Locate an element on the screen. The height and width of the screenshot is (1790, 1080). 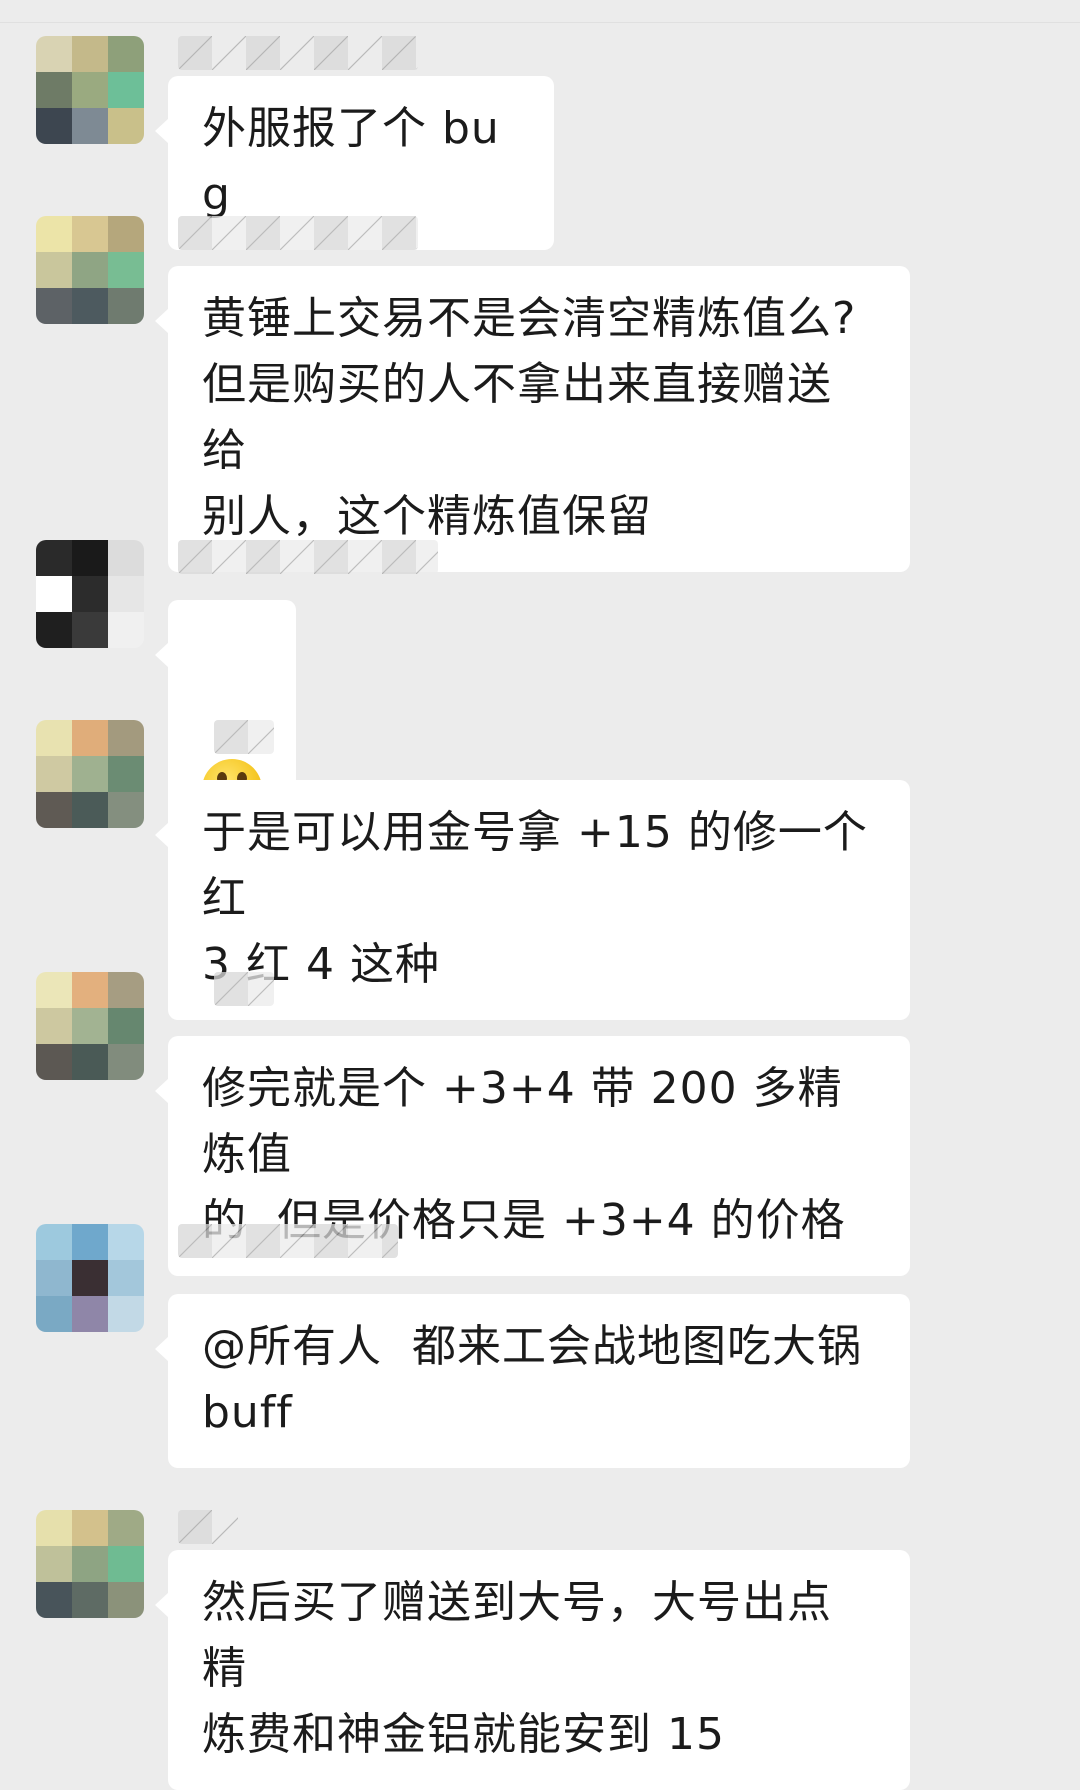
top-divider is located at coordinates (540, 22).